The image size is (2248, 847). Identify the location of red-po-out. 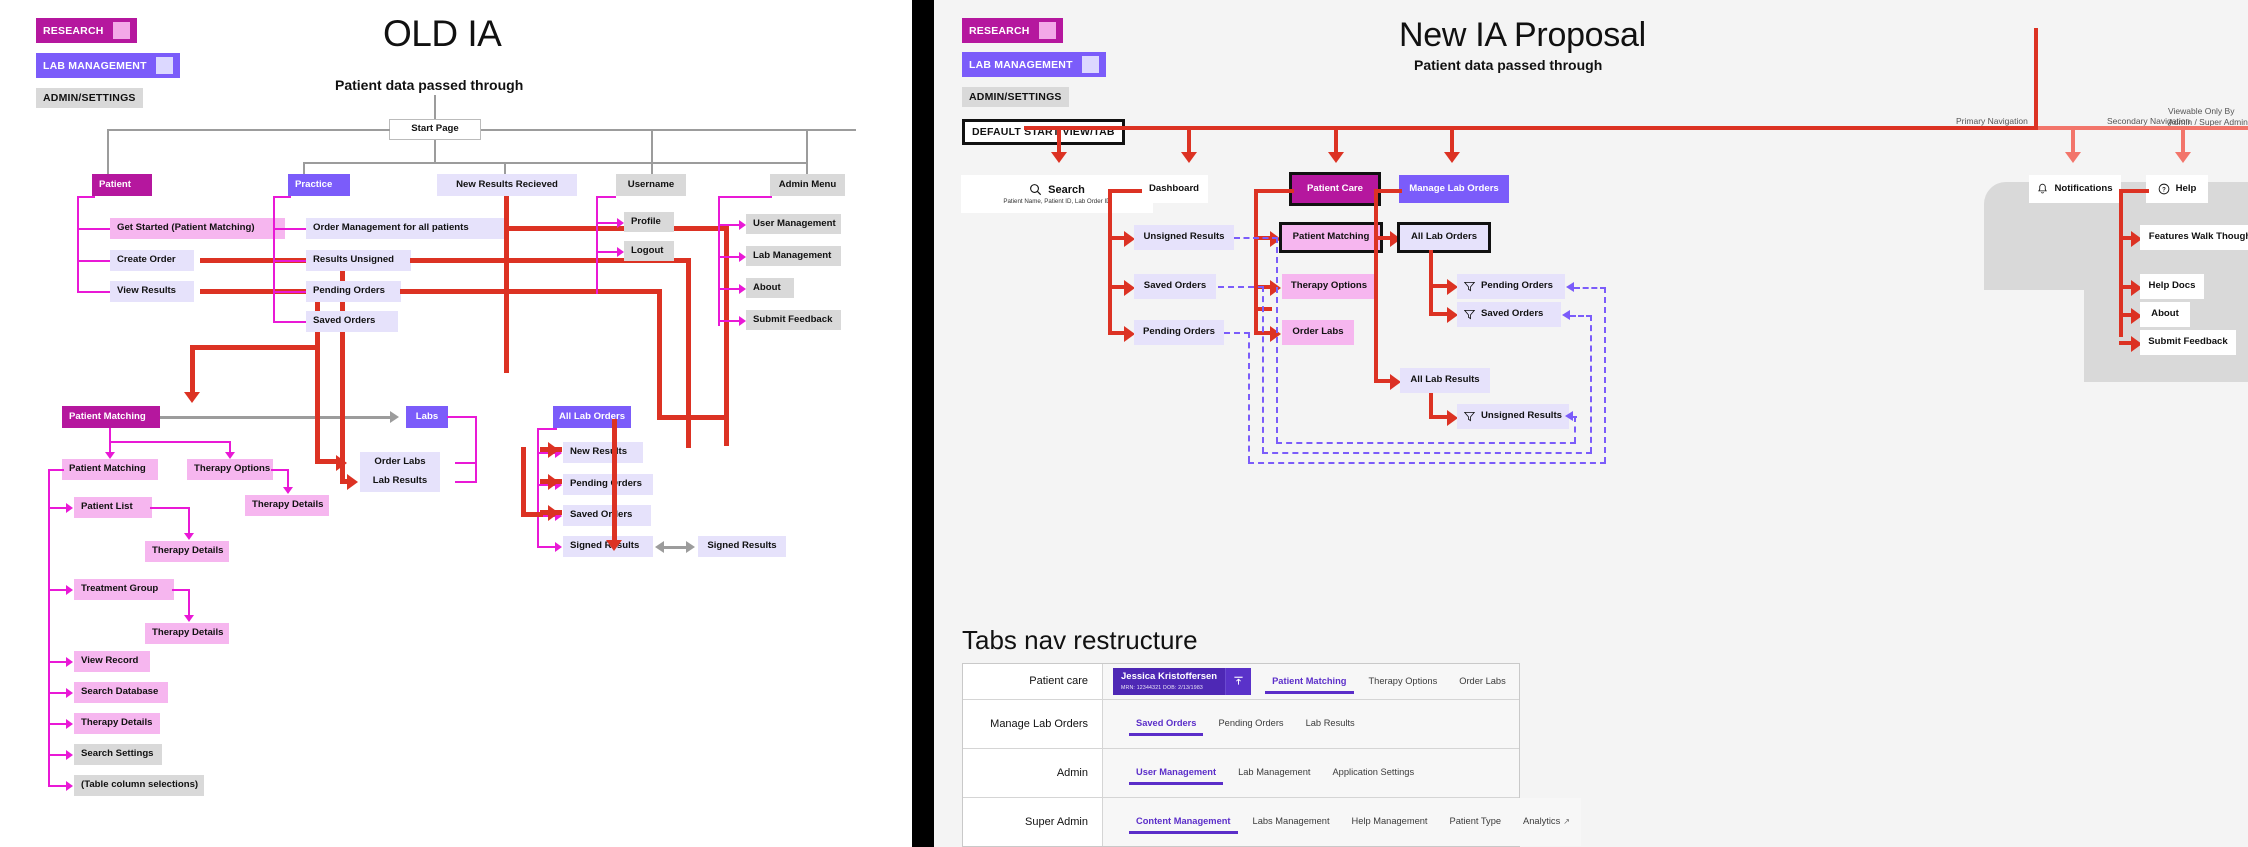
(530, 291).